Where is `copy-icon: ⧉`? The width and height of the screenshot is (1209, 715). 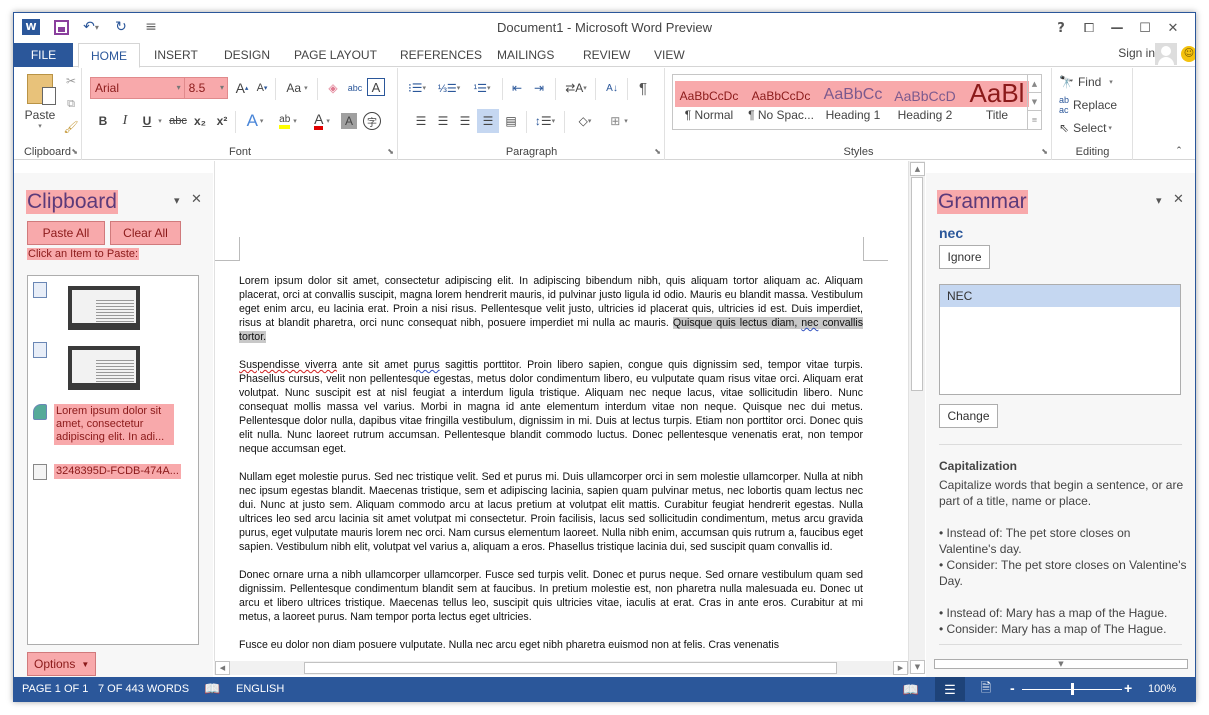 copy-icon: ⧉ is located at coordinates (71, 104).